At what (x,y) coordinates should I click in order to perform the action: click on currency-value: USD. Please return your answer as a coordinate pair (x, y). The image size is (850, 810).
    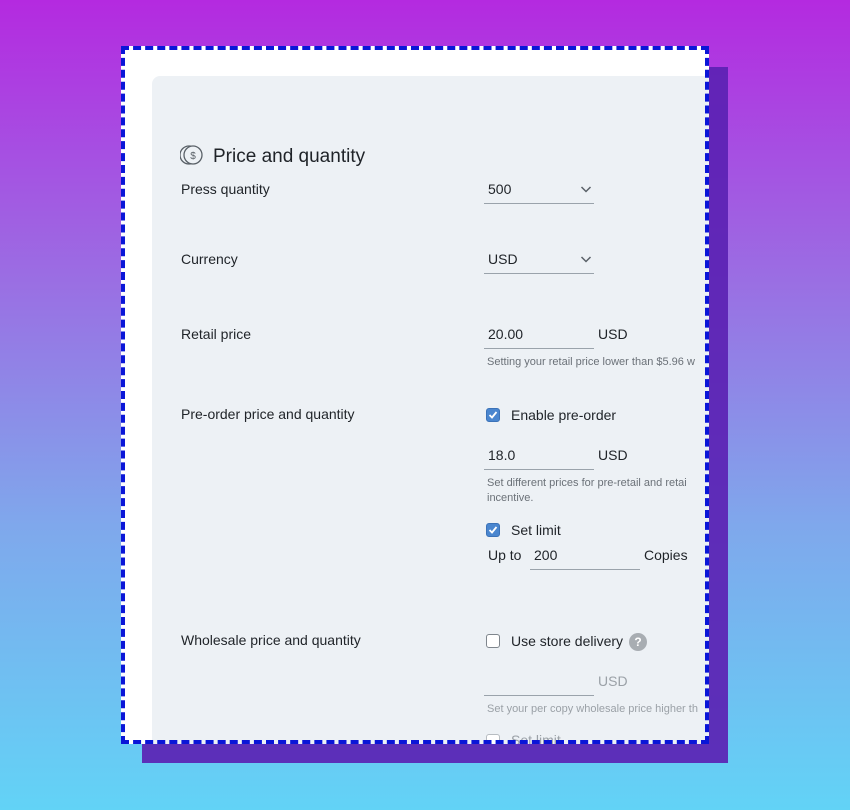
    Looking at the image, I should click on (503, 259).